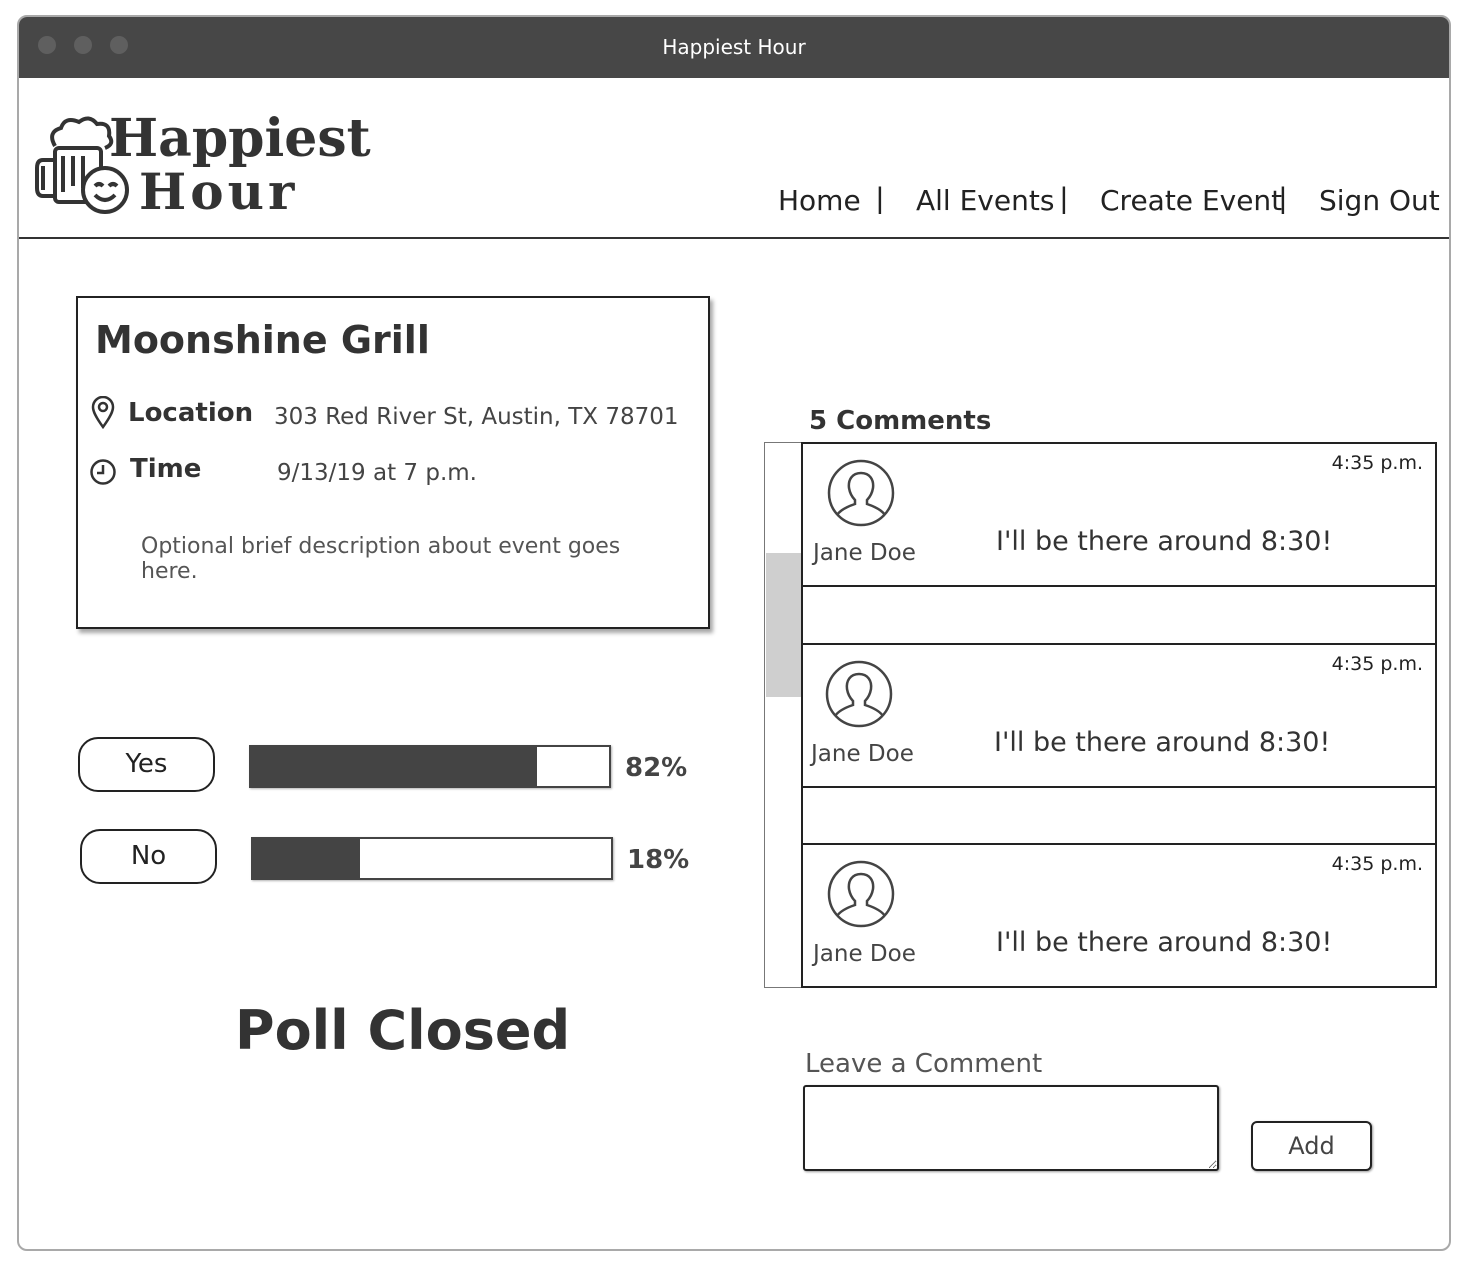 This screenshot has width=1474, height=1272. Describe the element at coordinates (784, 625) in the screenshot. I see `comments-scrollbar-thumb` at that location.